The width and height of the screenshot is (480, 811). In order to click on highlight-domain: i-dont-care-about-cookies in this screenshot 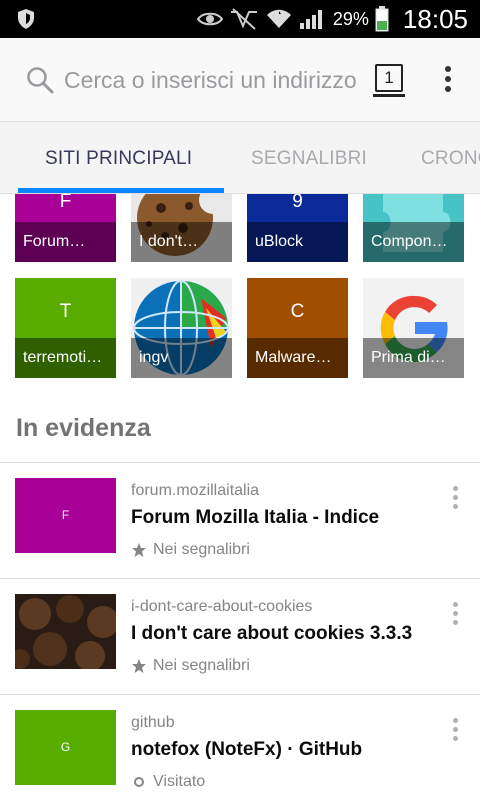, I will do `click(222, 606)`.